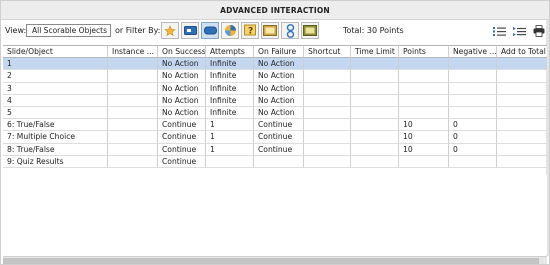 The height and width of the screenshot is (265, 550). I want to click on filter-slide-button, so click(270, 30).